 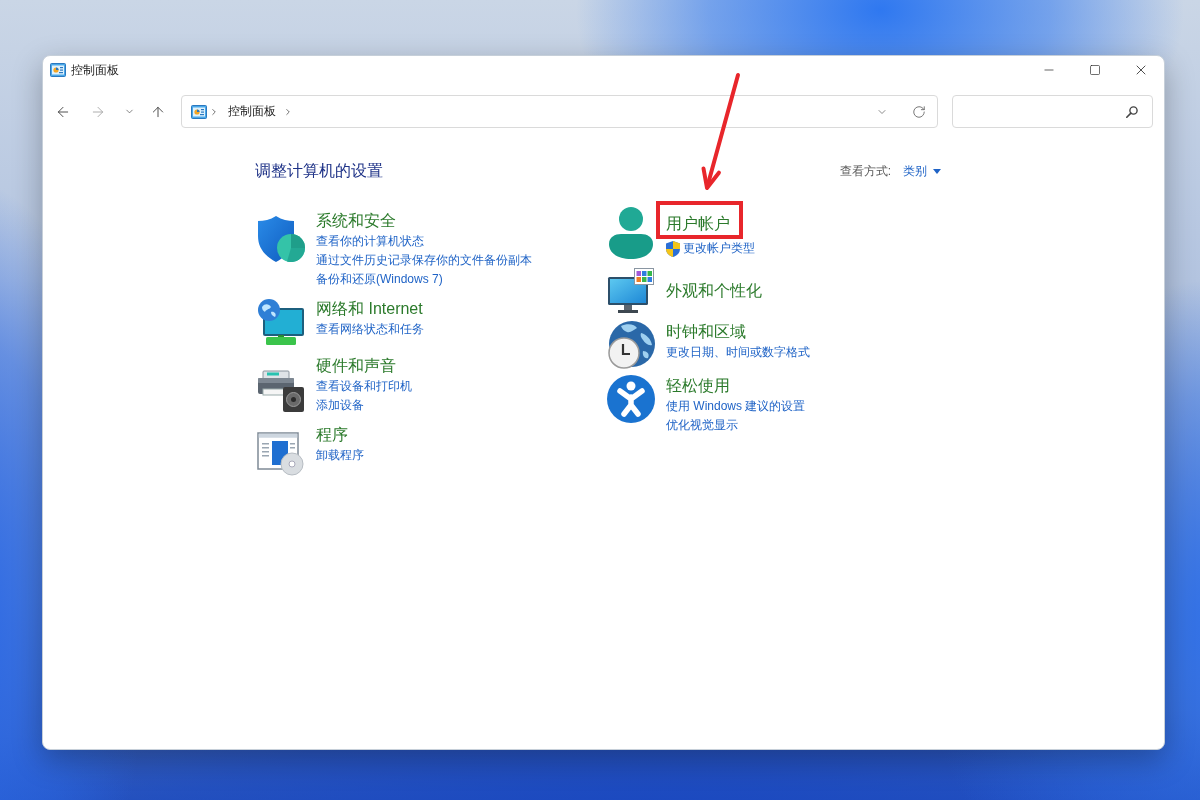 What do you see at coordinates (714, 291) in the screenshot?
I see `category-title: 外观和个性化` at bounding box center [714, 291].